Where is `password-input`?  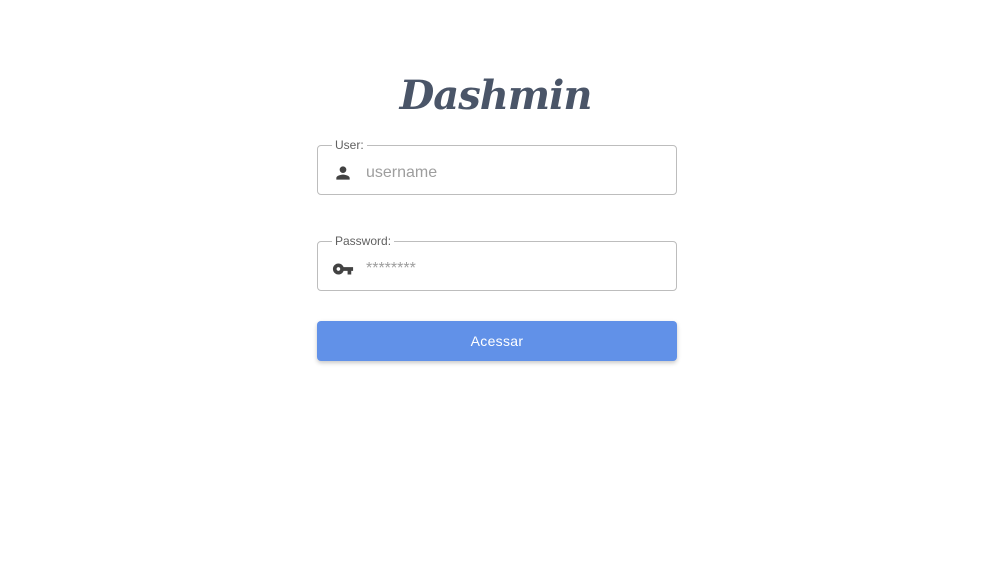 password-input is located at coordinates (509, 268).